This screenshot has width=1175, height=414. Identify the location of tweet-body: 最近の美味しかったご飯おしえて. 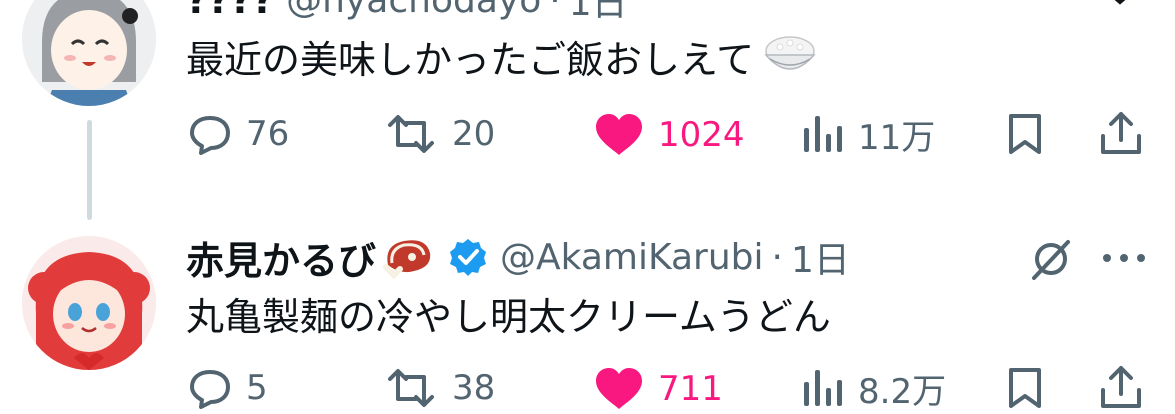
(470, 59).